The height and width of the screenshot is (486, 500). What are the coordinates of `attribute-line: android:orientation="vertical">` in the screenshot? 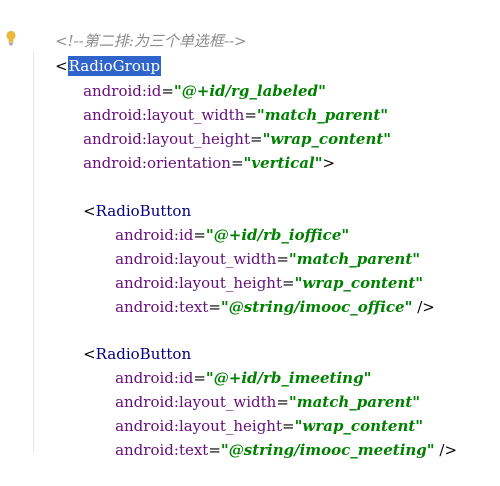 It's located at (209, 163).